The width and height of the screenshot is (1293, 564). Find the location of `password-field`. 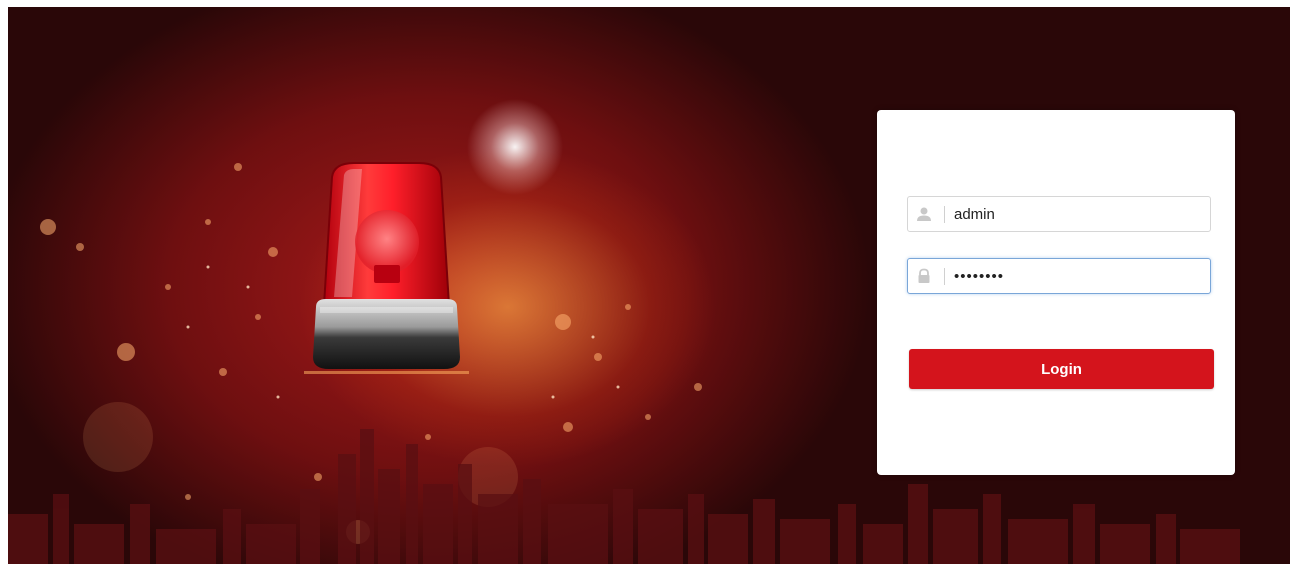

password-field is located at coordinates (1059, 276).